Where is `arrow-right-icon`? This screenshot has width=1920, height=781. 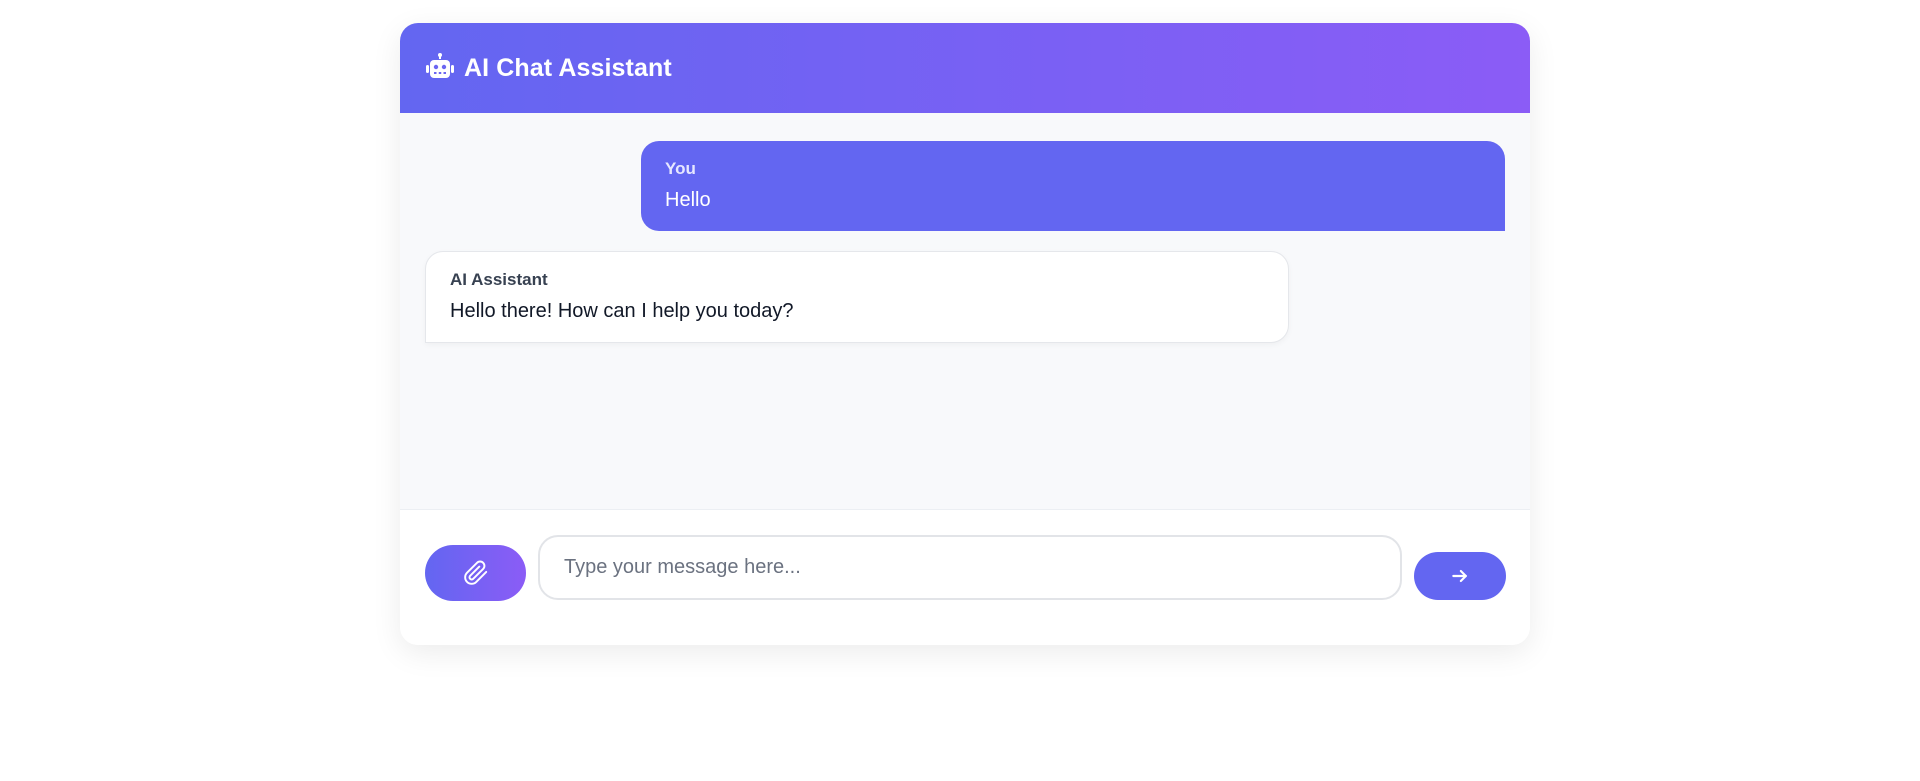 arrow-right-icon is located at coordinates (1460, 576).